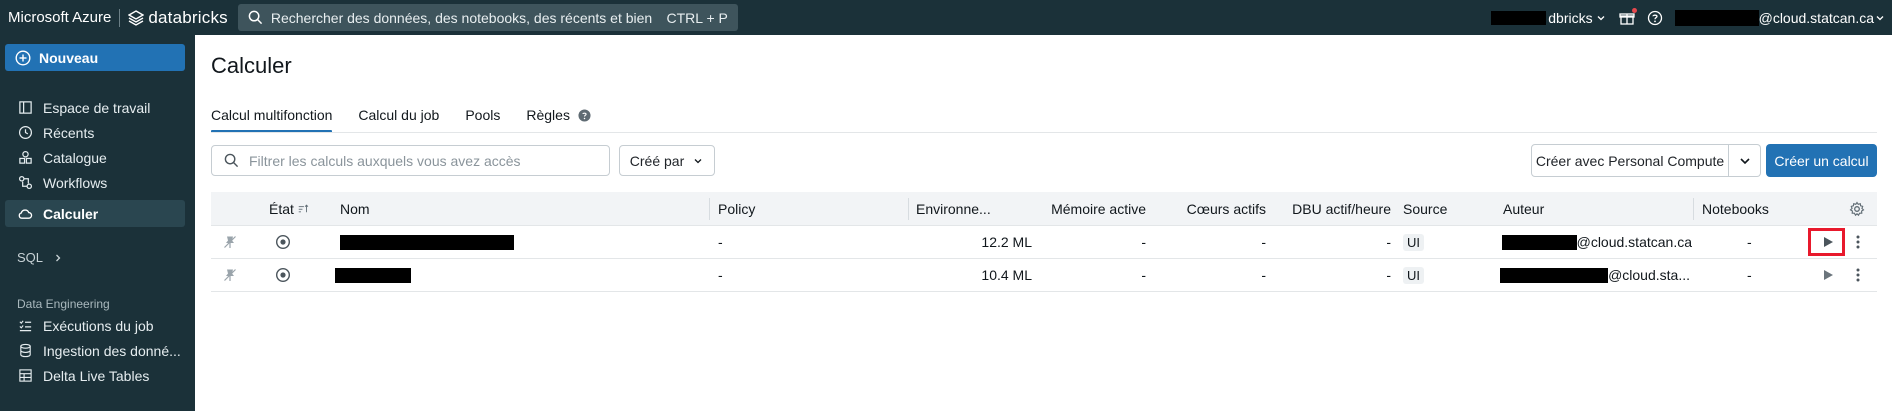 The height and width of the screenshot is (411, 1892). What do you see at coordinates (272, 118) in the screenshot?
I see `tab-all-purpose-compute: Calcul multifonction` at bounding box center [272, 118].